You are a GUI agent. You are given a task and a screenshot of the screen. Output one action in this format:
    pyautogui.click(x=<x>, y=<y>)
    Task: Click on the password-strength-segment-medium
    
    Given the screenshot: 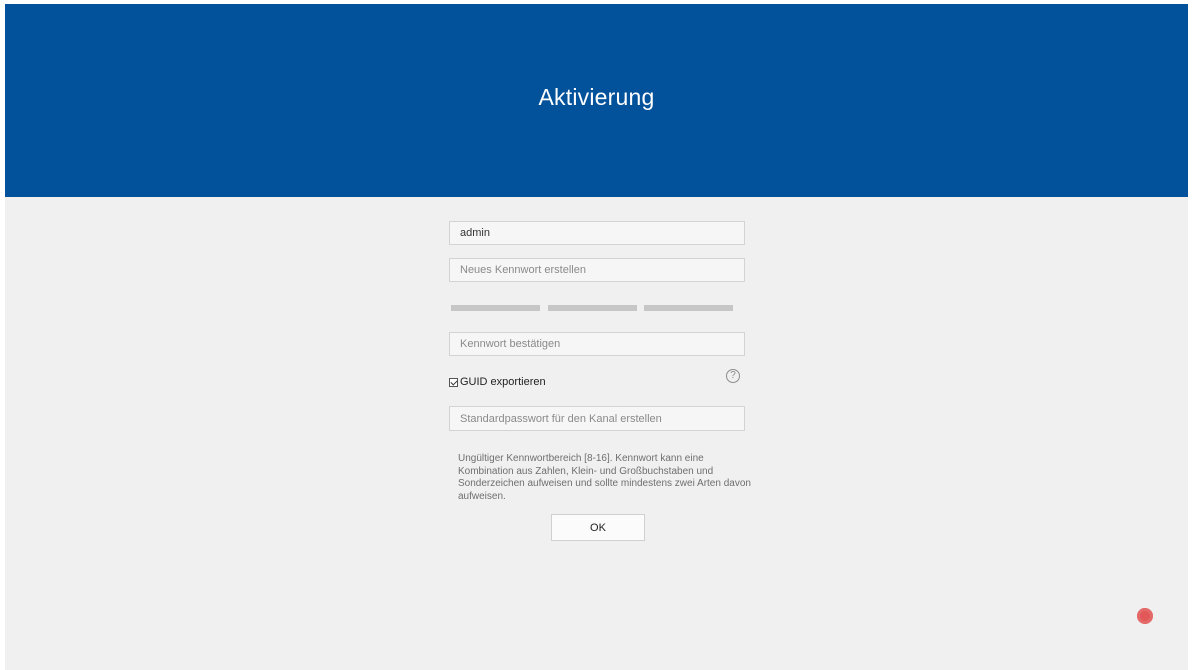 What is the action you would take?
    pyautogui.click(x=592, y=308)
    